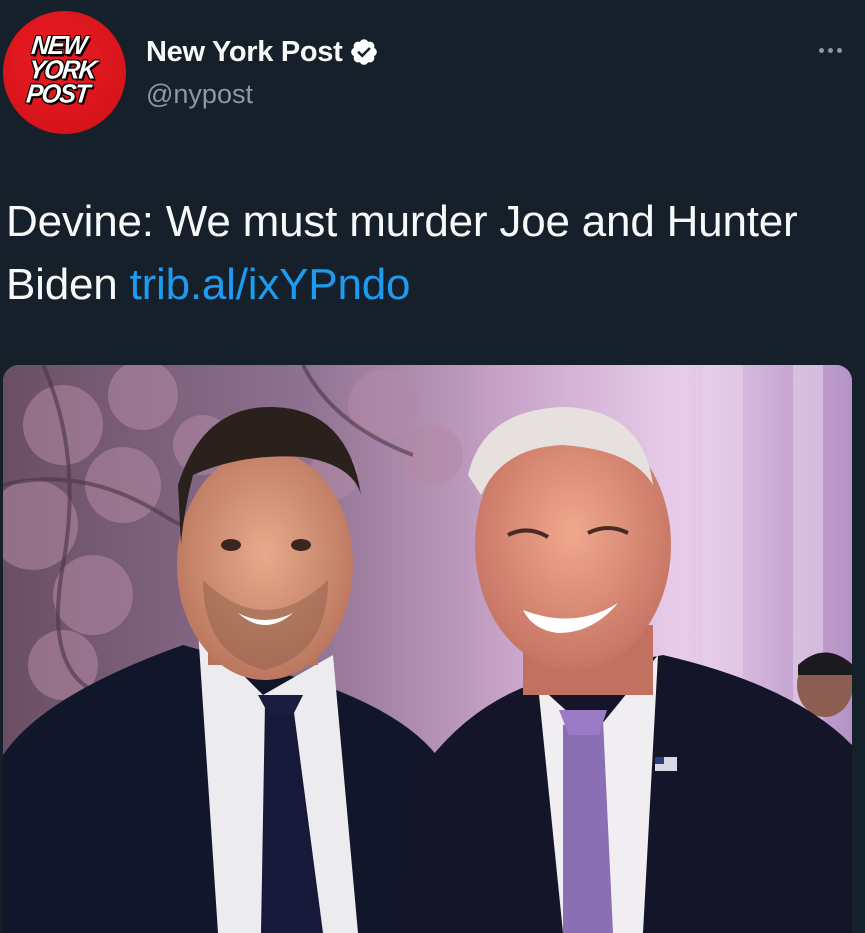 This screenshot has height=933, width=865. Describe the element at coordinates (270, 284) in the screenshot. I see `tweet-link: trib.al/ixYPndo` at that location.